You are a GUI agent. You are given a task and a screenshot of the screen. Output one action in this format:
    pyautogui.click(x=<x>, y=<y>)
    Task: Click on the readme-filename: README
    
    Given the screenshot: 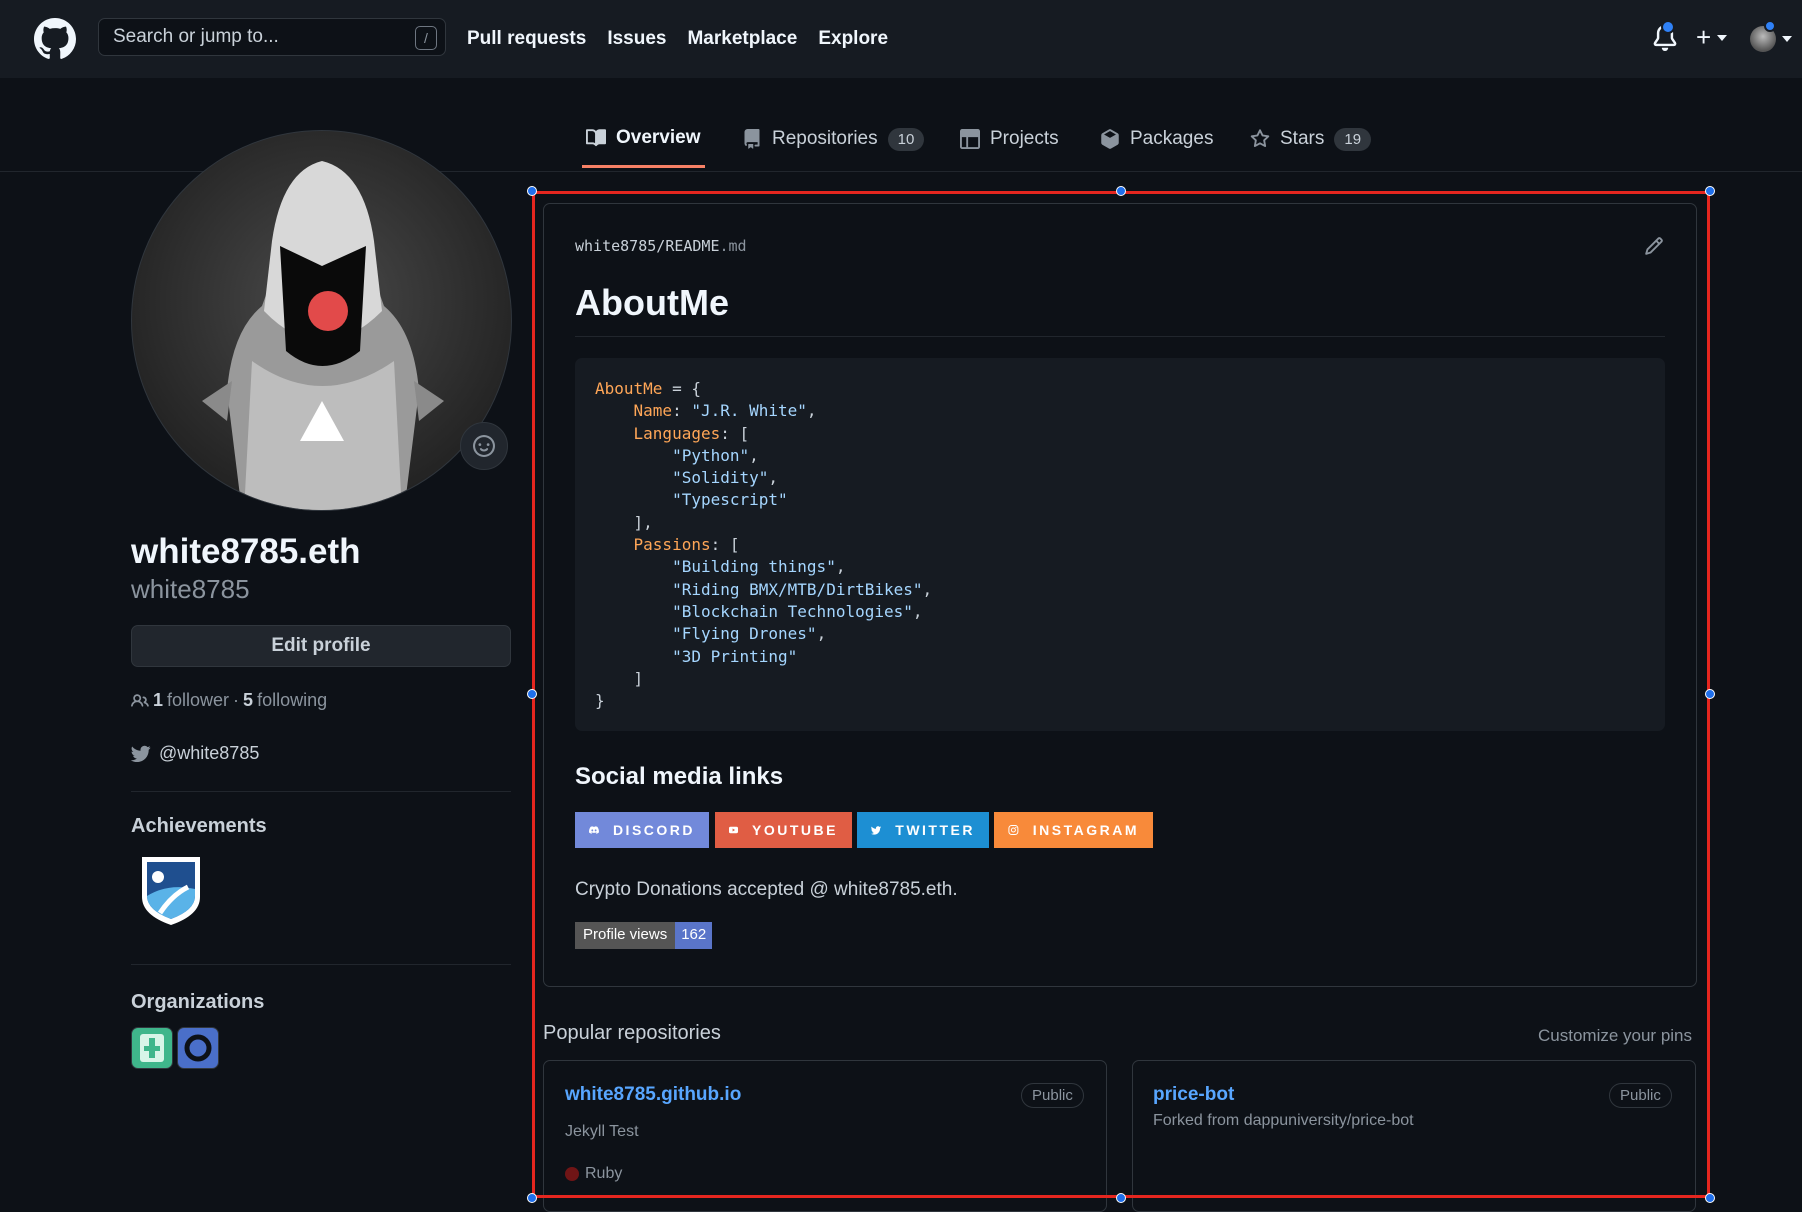 What is the action you would take?
    pyautogui.click(x=692, y=246)
    